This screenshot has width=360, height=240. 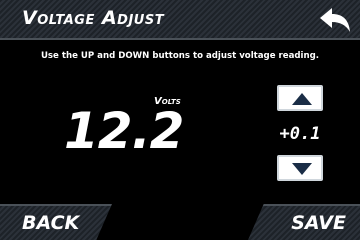 I want to click on decrease-button, so click(x=300, y=168).